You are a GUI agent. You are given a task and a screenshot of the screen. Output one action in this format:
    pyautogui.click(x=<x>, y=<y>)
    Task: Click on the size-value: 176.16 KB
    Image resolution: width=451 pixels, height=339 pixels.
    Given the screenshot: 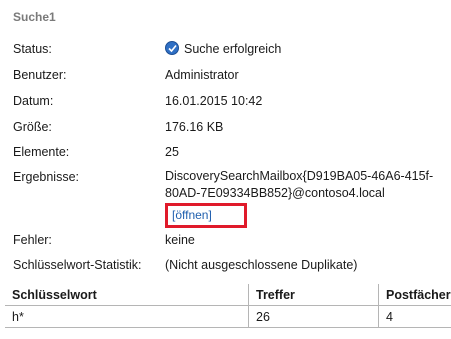 What is the action you would take?
    pyautogui.click(x=194, y=127)
    